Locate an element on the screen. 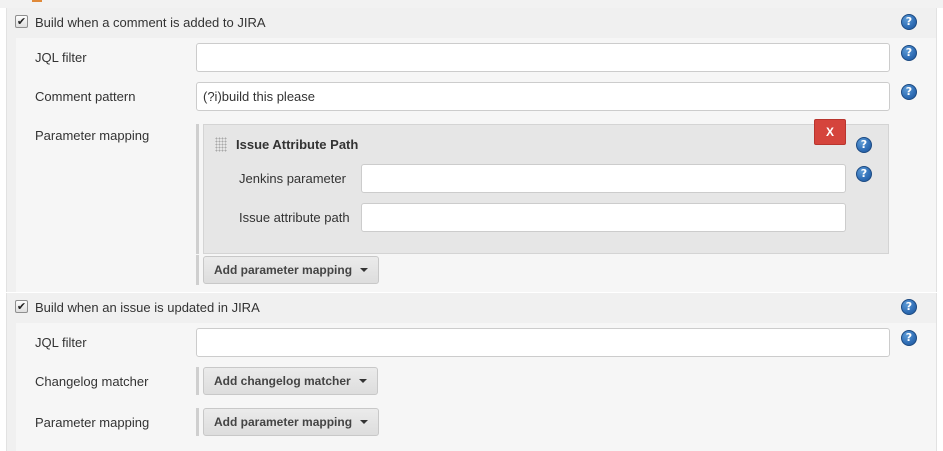 The height and width of the screenshot is (451, 943). jql-filter-2-label: JQL filter is located at coordinates (61, 342).